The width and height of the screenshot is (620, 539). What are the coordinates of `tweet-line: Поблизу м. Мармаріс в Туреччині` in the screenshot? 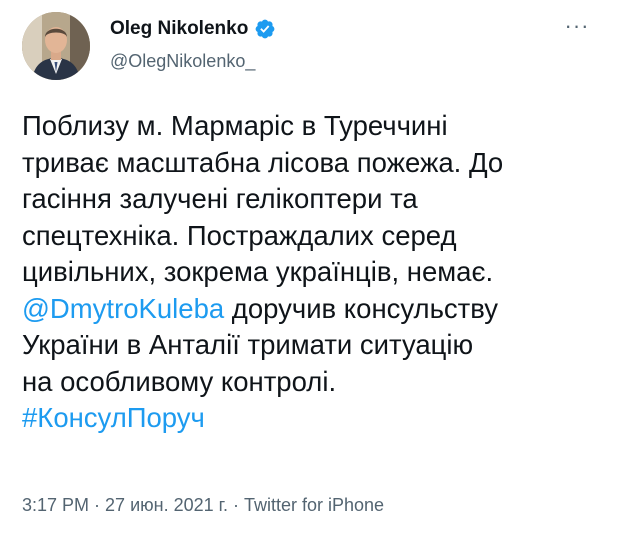 It's located at (235, 125).